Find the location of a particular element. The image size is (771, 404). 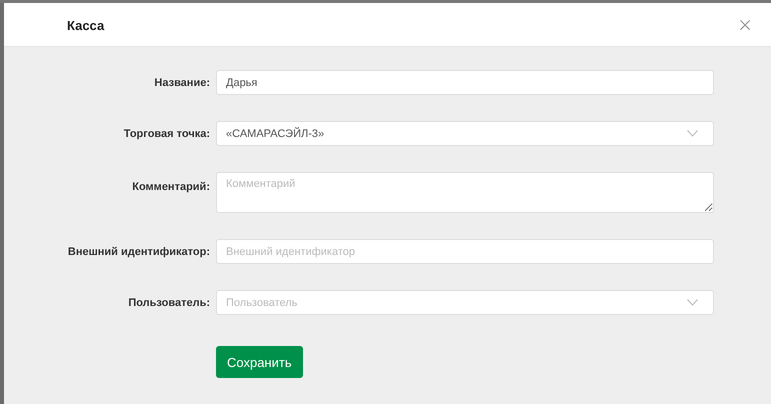

field-label: Название: is located at coordinates (182, 82).